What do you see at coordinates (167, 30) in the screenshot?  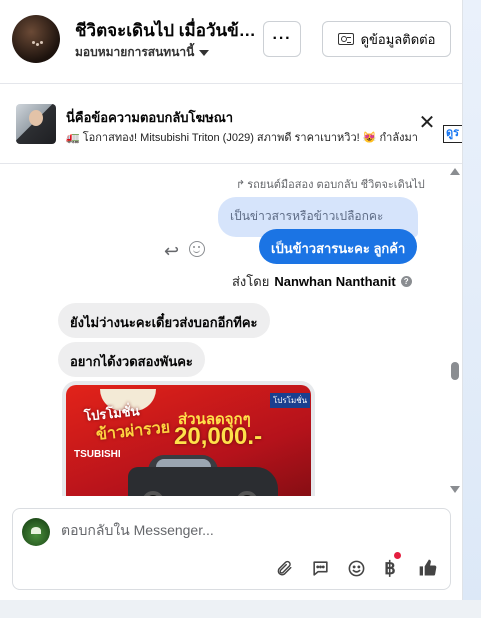 I see `page-title: ชีวิตจะเดินไป เมื่อวันข้างหน้า` at bounding box center [167, 30].